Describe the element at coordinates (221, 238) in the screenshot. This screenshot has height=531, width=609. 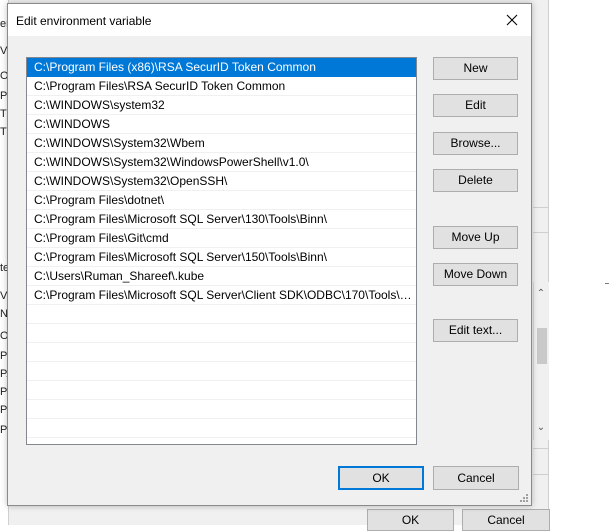
I see `list-item: C:\Program Files\Git\cmd` at that location.